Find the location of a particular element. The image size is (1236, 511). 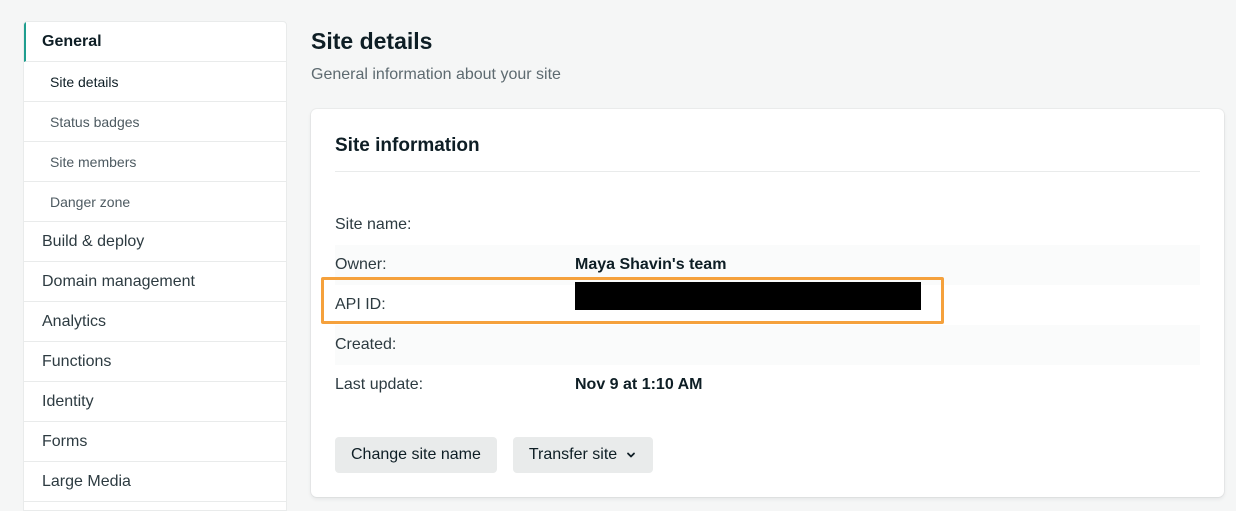

sidebar-item-label: Build & deploy is located at coordinates (93, 241).